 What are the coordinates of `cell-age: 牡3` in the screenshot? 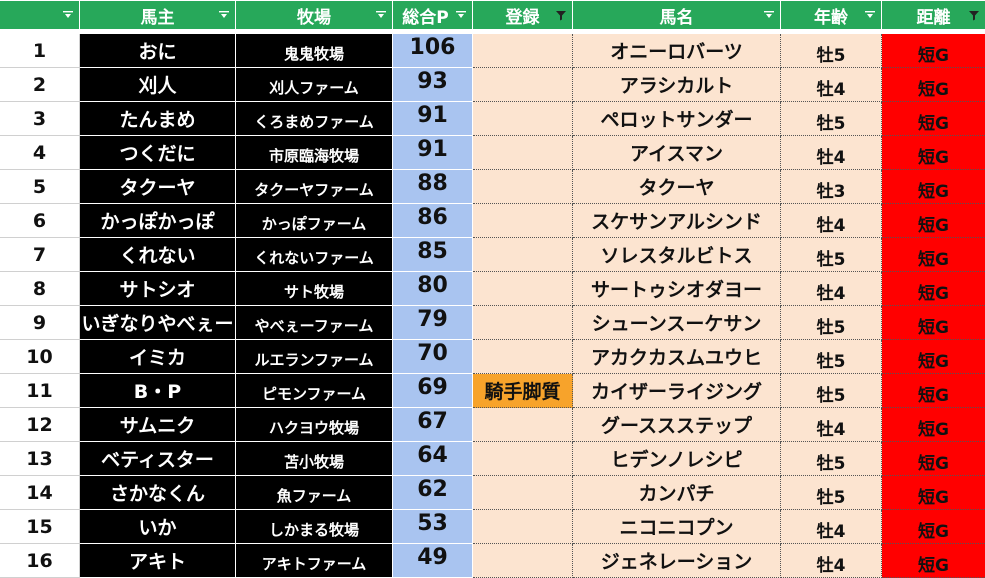 It's located at (831, 187).